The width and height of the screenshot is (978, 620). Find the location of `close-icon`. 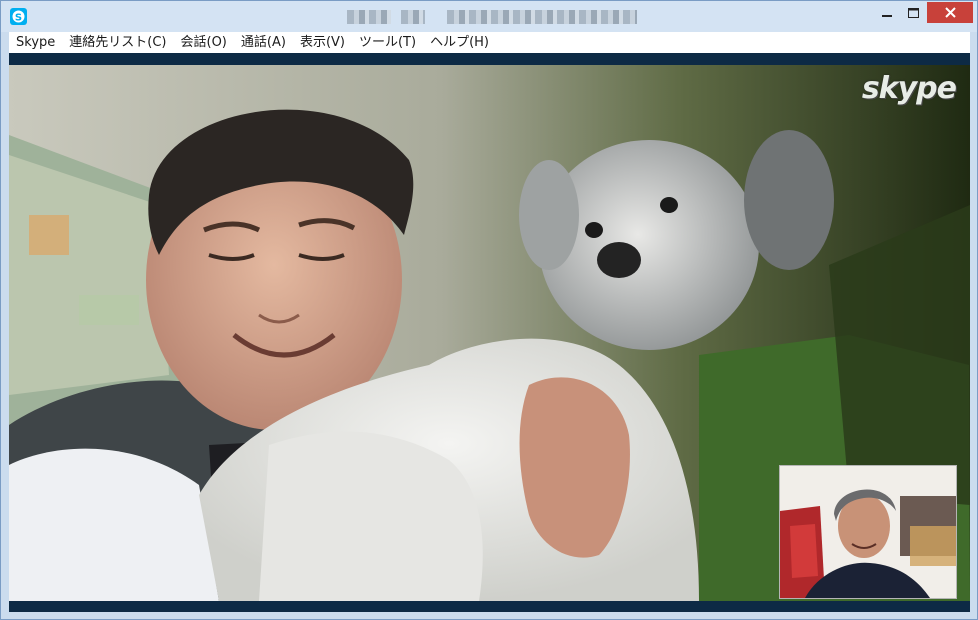

close-icon is located at coordinates (950, 12).